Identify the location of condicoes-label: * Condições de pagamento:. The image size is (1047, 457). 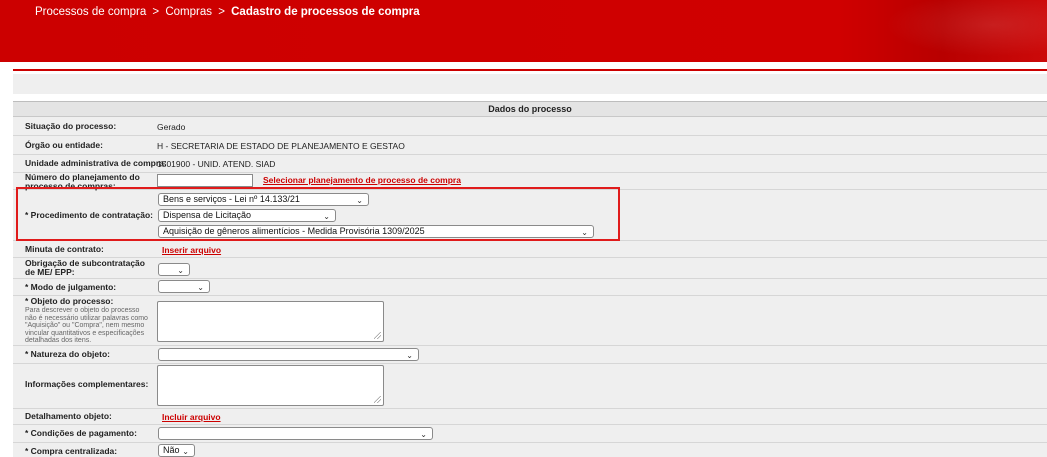
(81, 433).